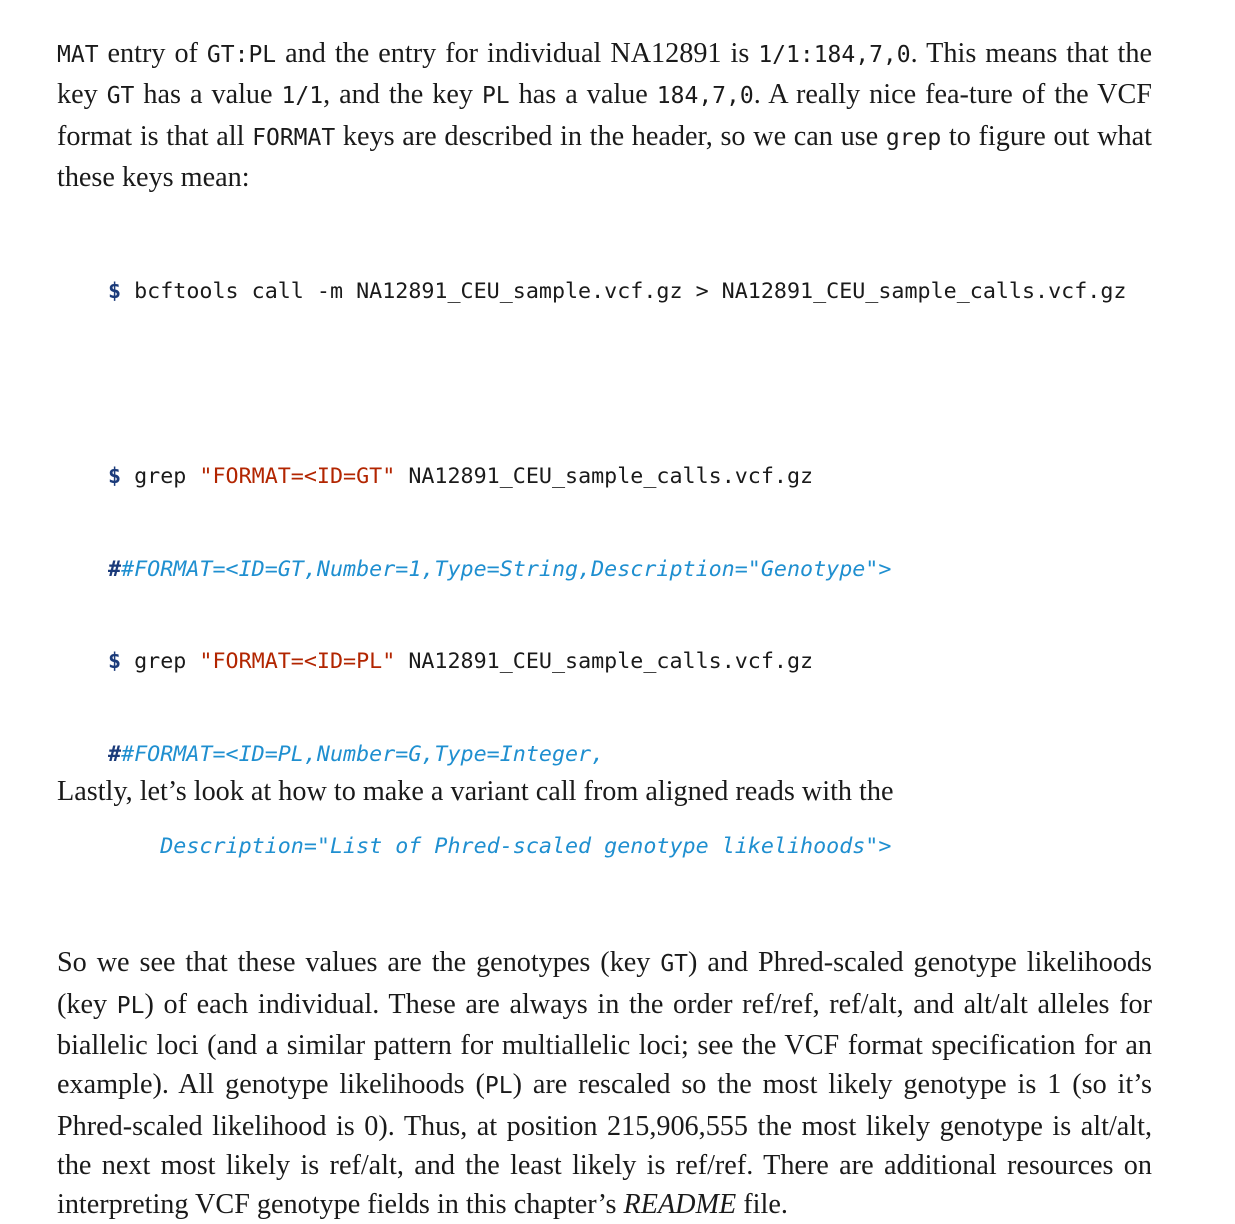 Image resolution: width=1235 pixels, height=1224 pixels. What do you see at coordinates (363, 754) in the screenshot?
I see `code-comment: #FORMAT=<ID=PL,Number=G,Type=Integer,` at bounding box center [363, 754].